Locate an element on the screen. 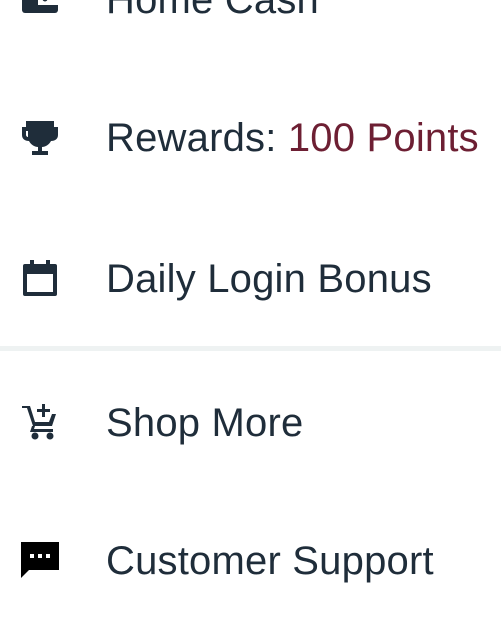 Image resolution: width=501 pixels, height=637 pixels. menu-item-label: Home Cash is located at coordinates (212, 11).